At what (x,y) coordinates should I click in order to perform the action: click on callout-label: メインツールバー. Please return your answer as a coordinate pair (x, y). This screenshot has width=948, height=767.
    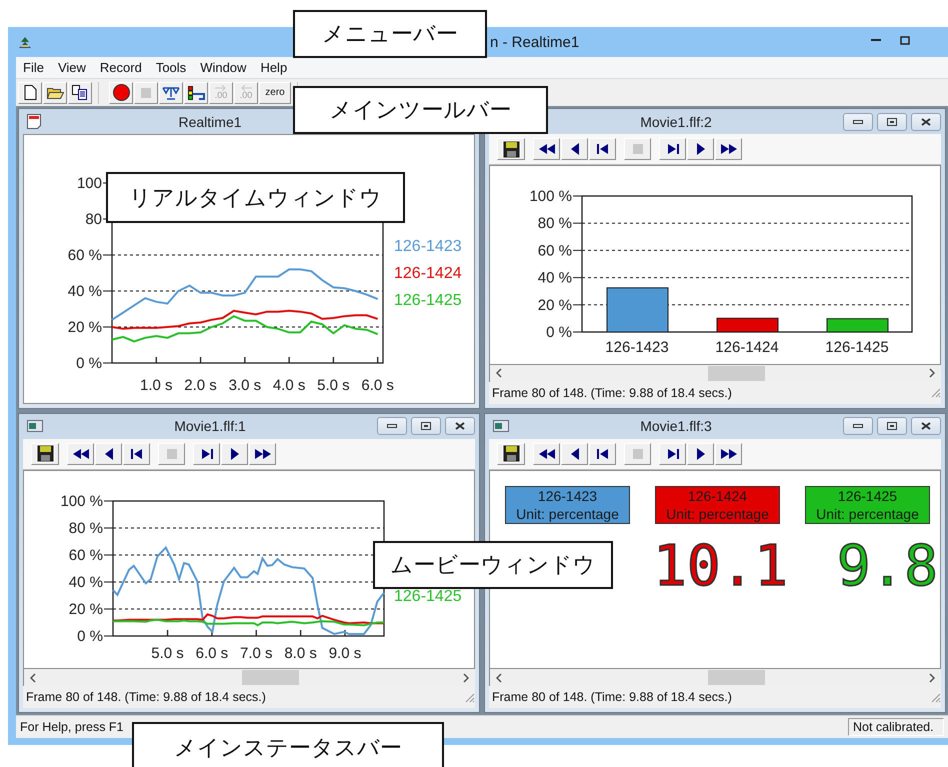
    Looking at the image, I should click on (420, 110).